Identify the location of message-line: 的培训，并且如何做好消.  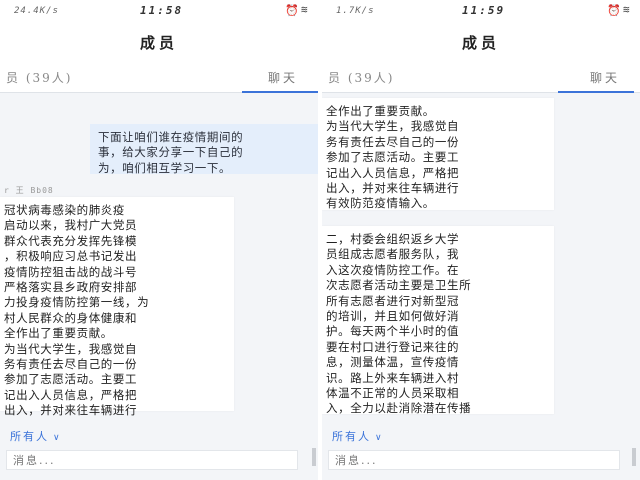
(393, 316).